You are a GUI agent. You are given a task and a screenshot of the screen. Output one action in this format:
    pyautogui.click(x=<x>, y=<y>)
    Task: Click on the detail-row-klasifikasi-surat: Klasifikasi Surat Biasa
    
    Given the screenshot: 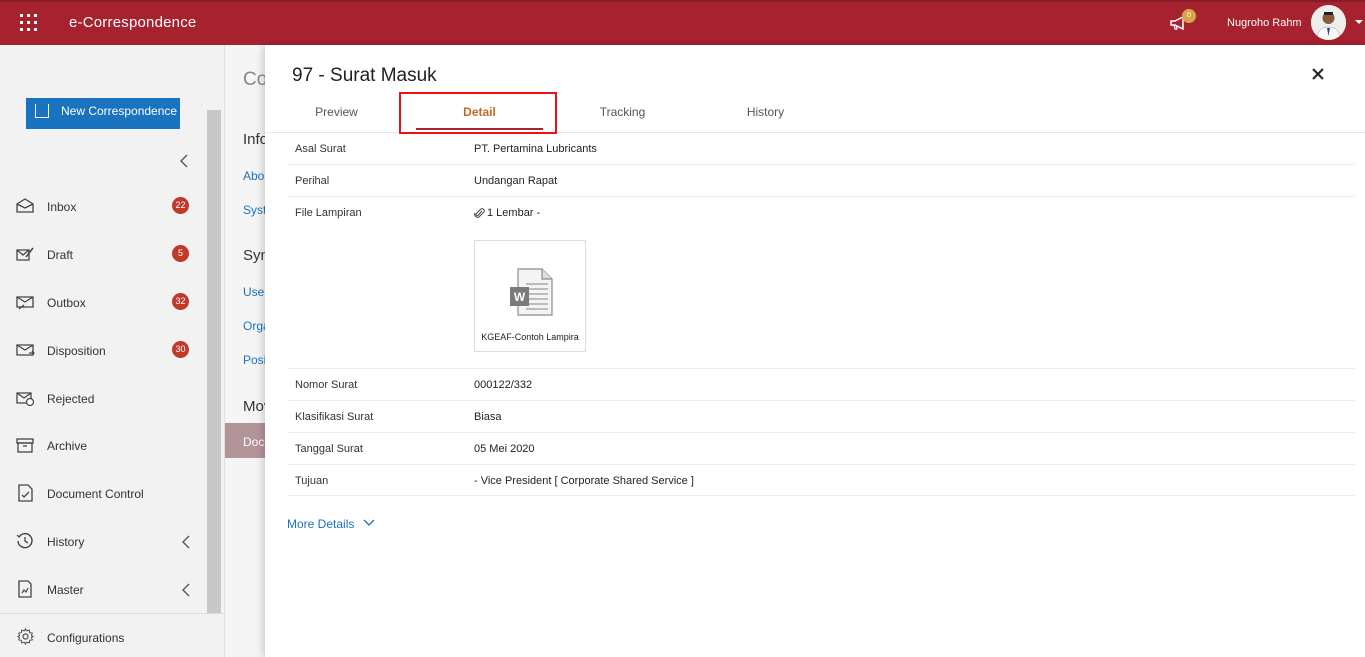 What is the action you would take?
    pyautogui.click(x=821, y=417)
    